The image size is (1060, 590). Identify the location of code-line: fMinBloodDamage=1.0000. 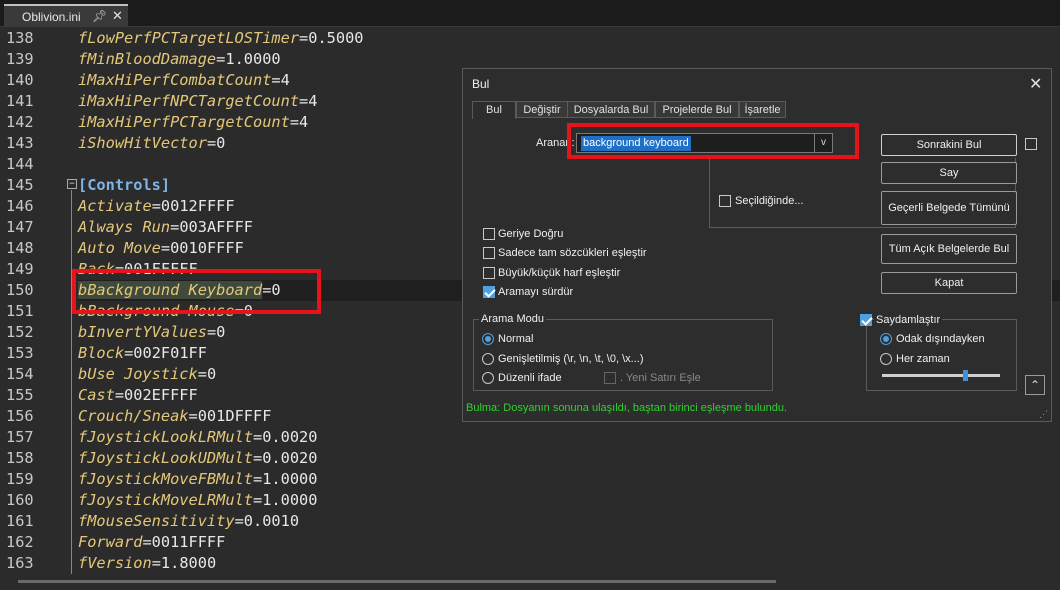
(569, 59).